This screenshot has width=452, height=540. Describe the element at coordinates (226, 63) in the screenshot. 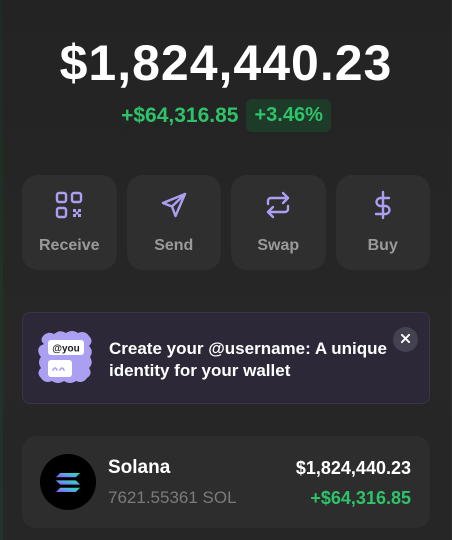

I see `total-balance: $1,824,440.23` at that location.